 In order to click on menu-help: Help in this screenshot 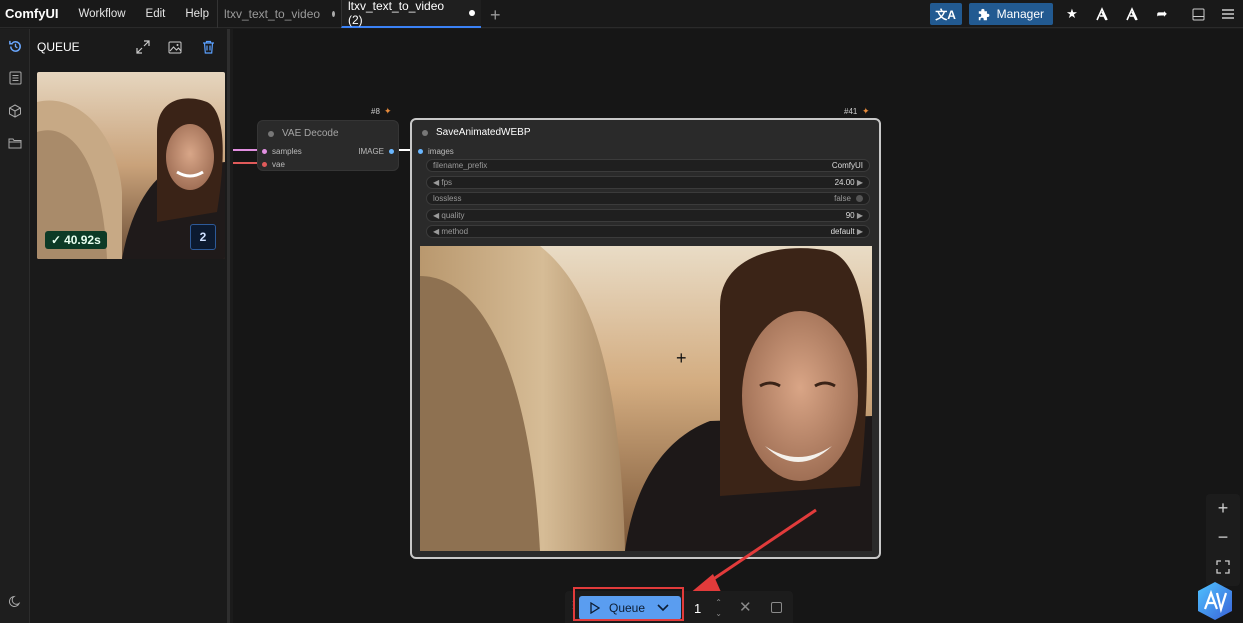, I will do `click(197, 14)`.